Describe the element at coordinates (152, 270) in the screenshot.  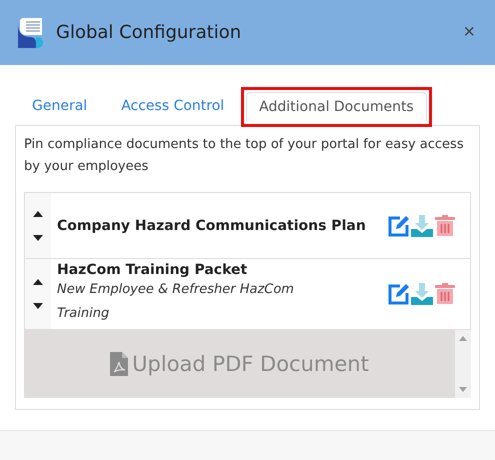
I see `document-title: HazCom Training Packet` at that location.